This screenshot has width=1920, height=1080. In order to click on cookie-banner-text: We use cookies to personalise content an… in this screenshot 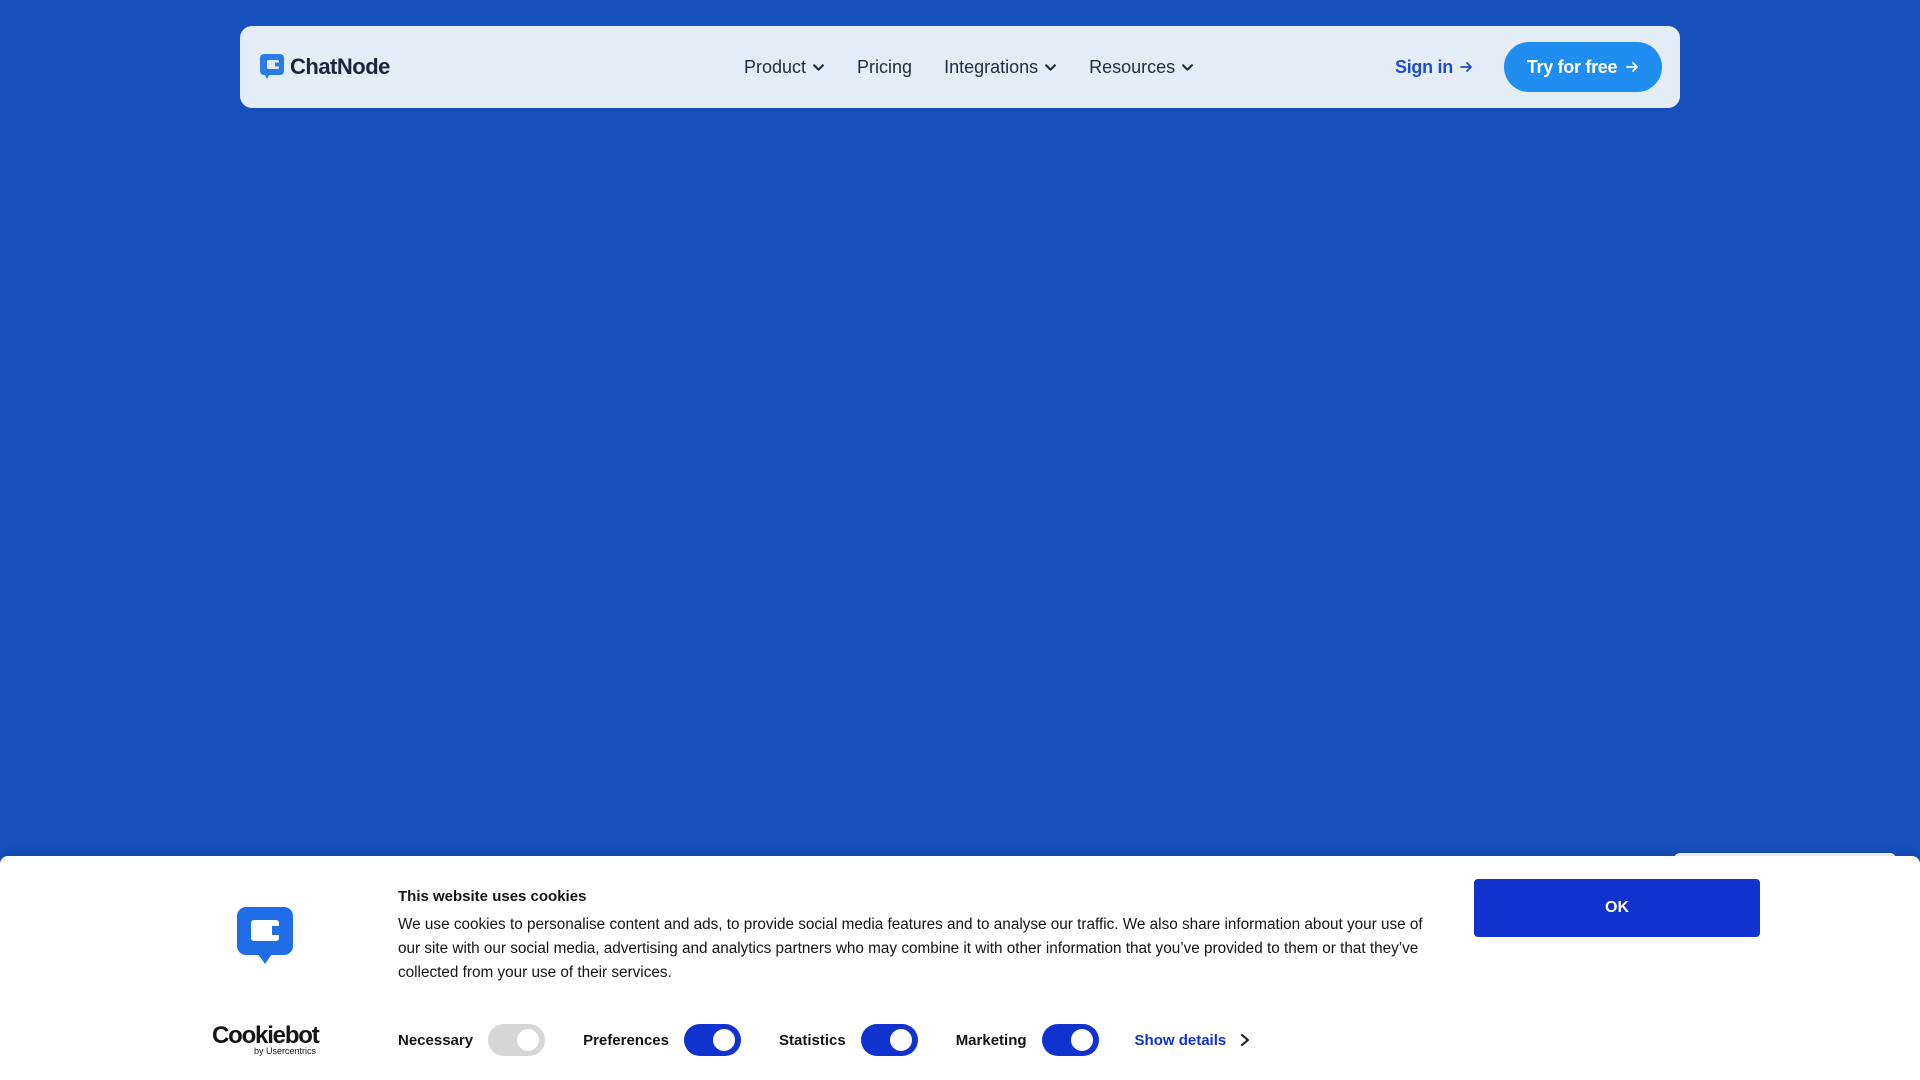, I will do `click(910, 948)`.